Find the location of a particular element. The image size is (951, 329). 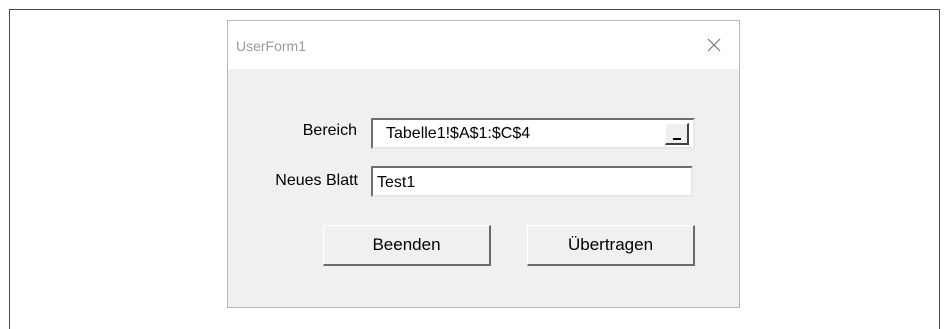

neues-blatt-label: Neues Blatt is located at coordinates (316, 180).